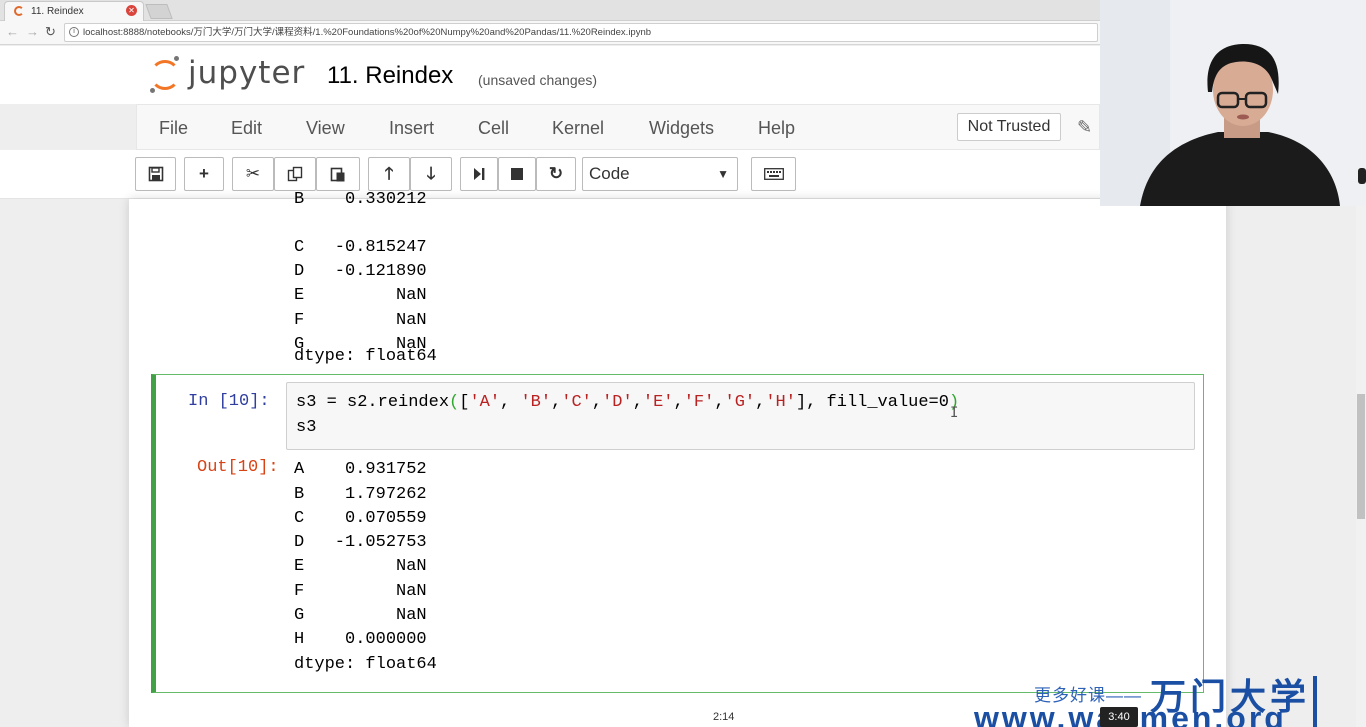 The width and height of the screenshot is (1366, 727). I want to click on output-line: A 0.931752, so click(360, 469).